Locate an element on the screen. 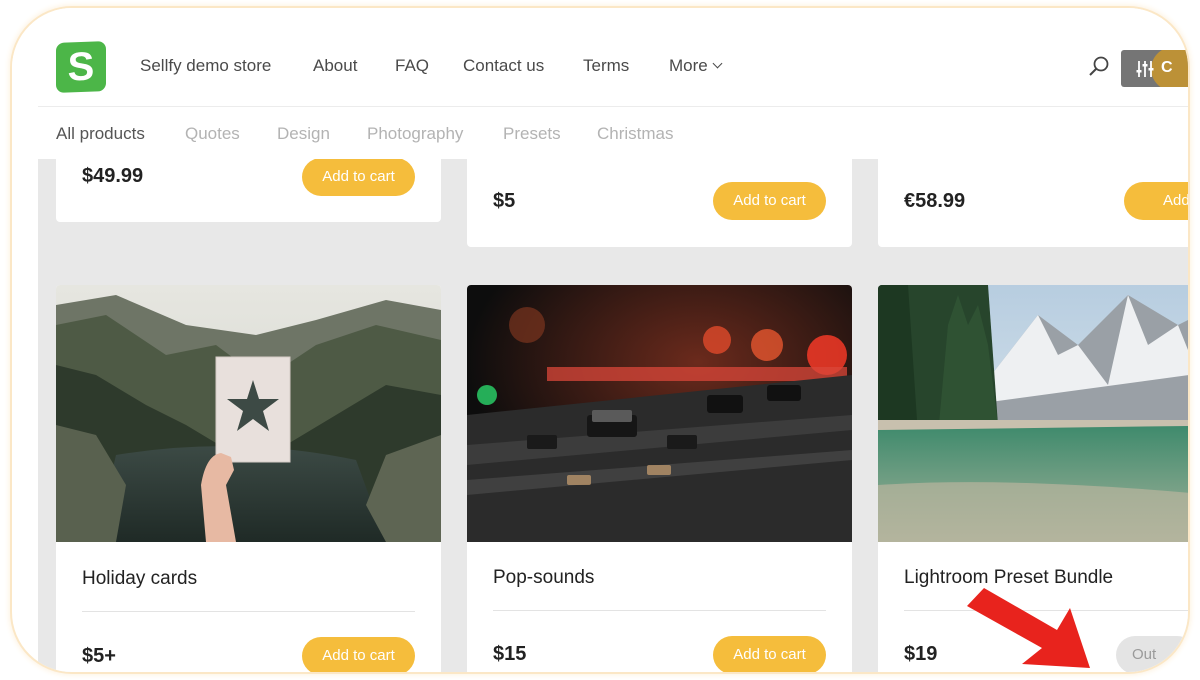 The width and height of the screenshot is (1200, 680). mountain-lake-photo is located at coordinates (1033, 413).